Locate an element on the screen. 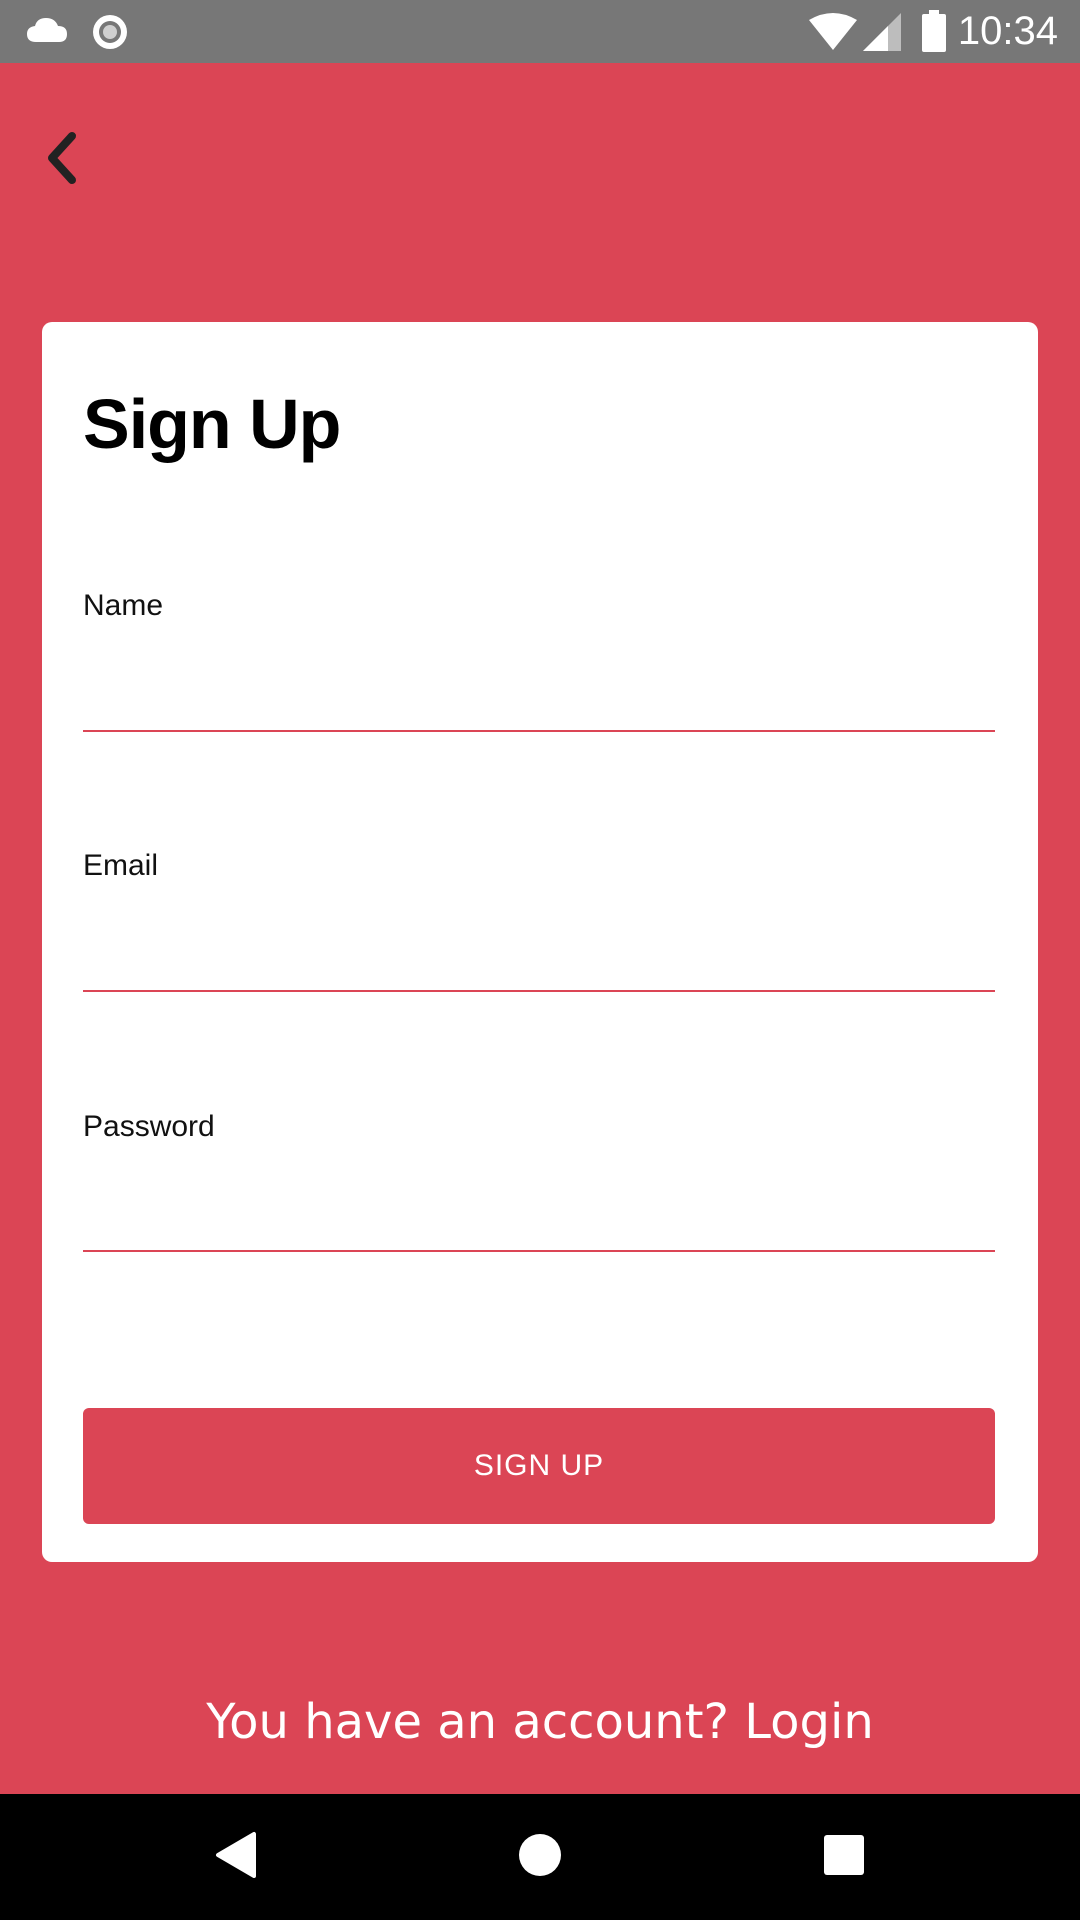 The width and height of the screenshot is (1080, 1920). name-label: Name is located at coordinates (123, 605).